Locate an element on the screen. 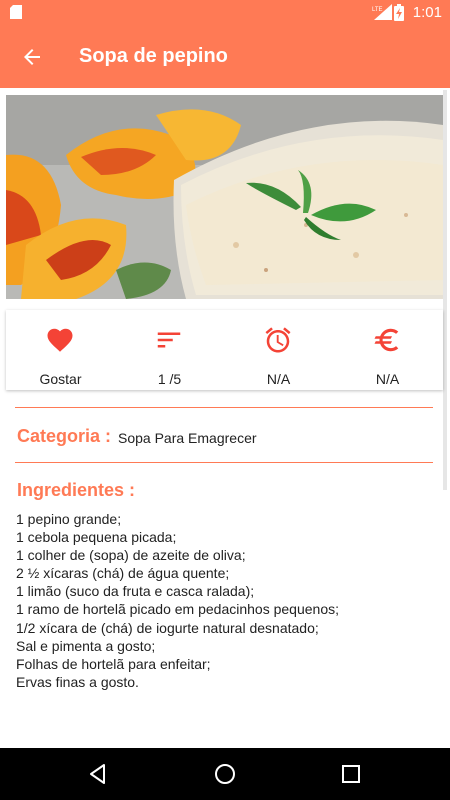 The height and width of the screenshot is (800, 450). navigation-bar is located at coordinates (225, 774).